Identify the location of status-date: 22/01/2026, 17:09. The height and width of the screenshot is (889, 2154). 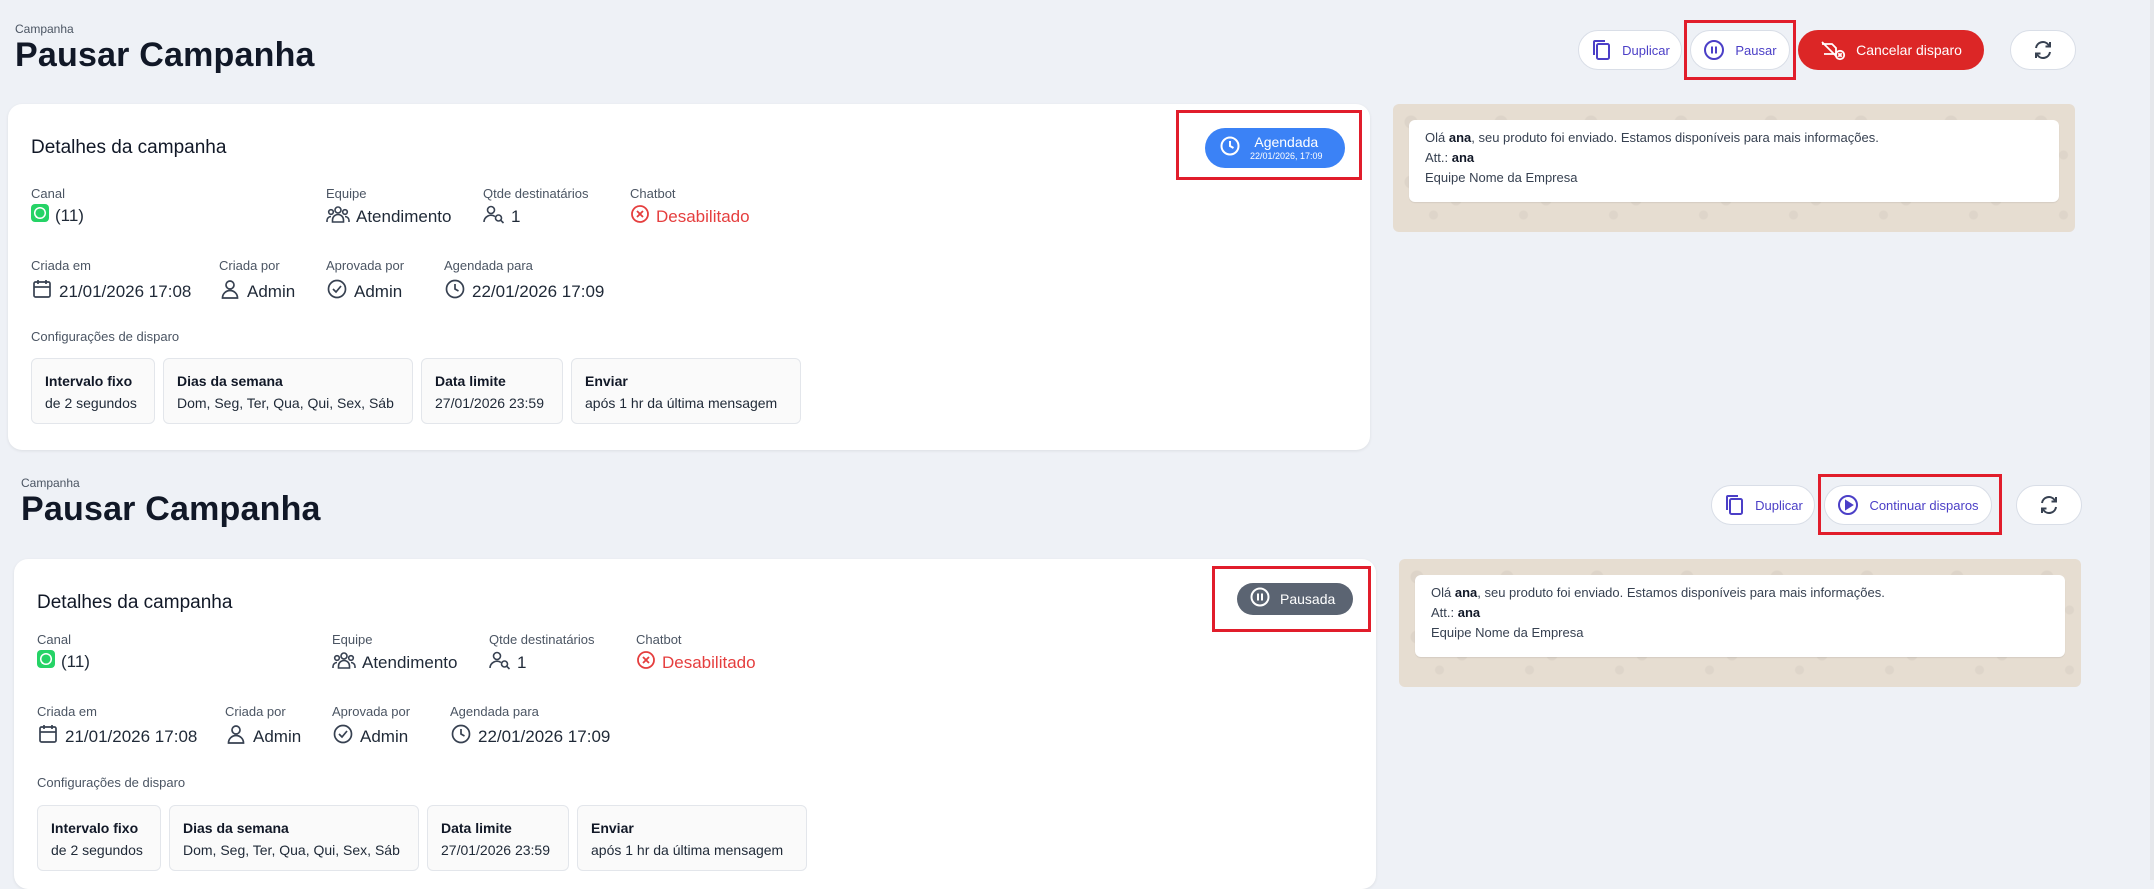
(1286, 156).